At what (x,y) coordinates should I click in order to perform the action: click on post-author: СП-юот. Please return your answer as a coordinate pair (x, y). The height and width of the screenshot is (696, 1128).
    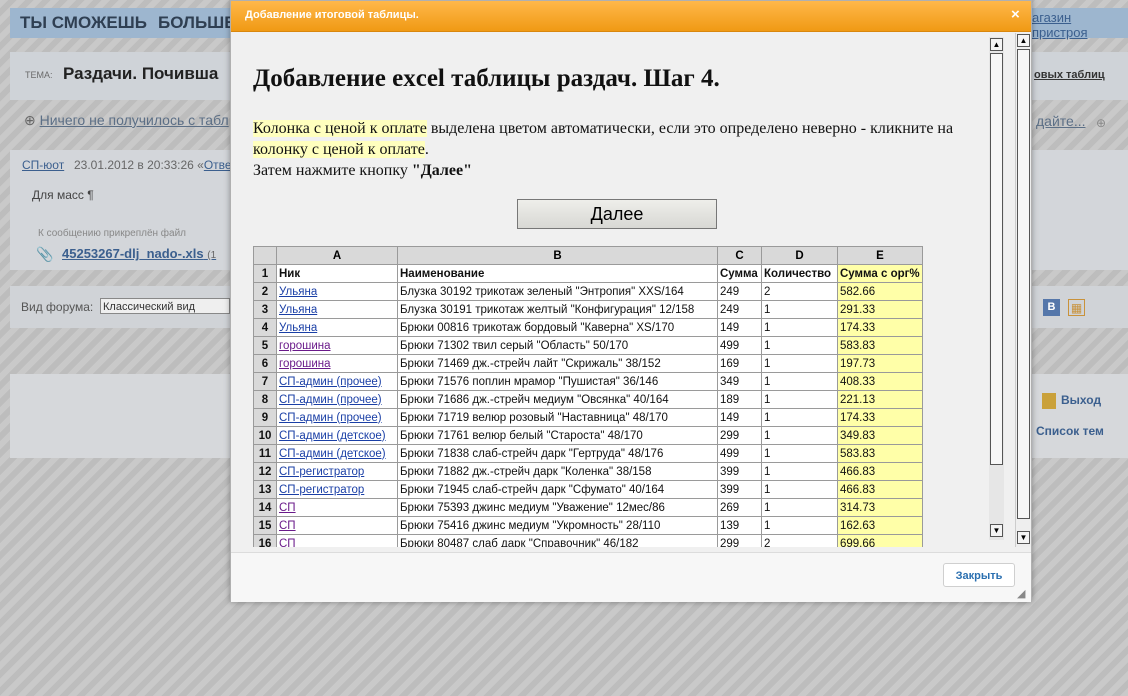
    Looking at the image, I should click on (43, 165).